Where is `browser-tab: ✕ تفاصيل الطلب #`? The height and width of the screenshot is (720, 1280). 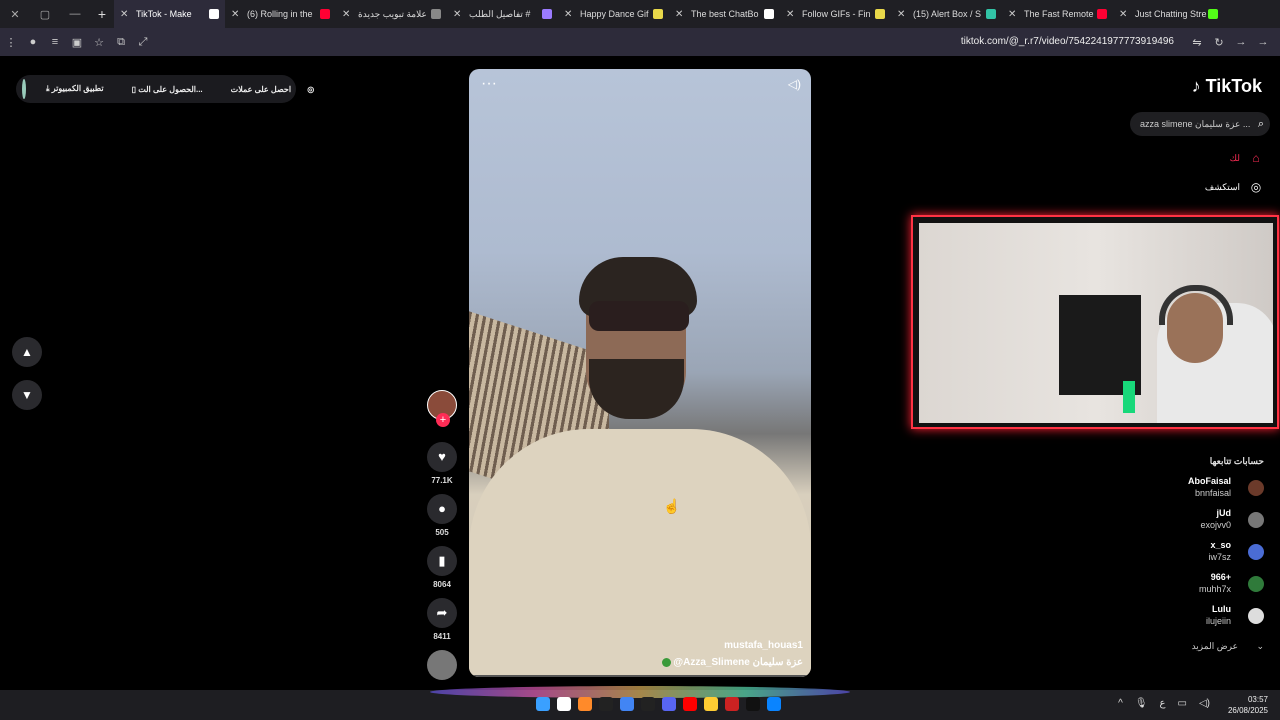 browser-tab: ✕ تفاصيل الطلب # is located at coordinates (502, 14).